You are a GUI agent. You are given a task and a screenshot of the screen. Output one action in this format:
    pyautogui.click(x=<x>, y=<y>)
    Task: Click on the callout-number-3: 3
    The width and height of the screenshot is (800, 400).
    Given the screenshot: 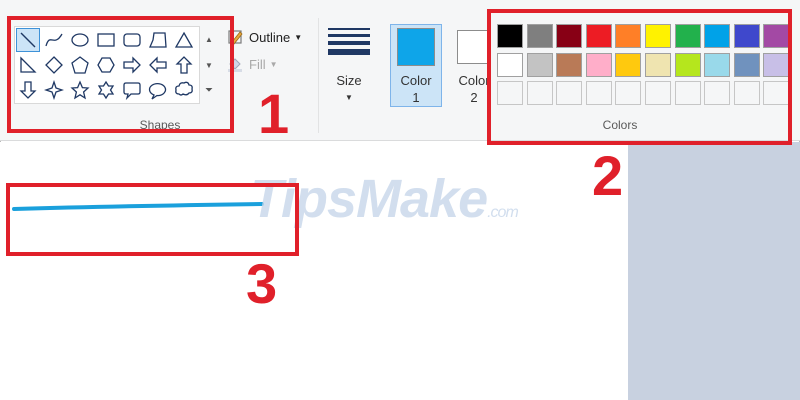 What is the action you would take?
    pyautogui.click(x=262, y=283)
    